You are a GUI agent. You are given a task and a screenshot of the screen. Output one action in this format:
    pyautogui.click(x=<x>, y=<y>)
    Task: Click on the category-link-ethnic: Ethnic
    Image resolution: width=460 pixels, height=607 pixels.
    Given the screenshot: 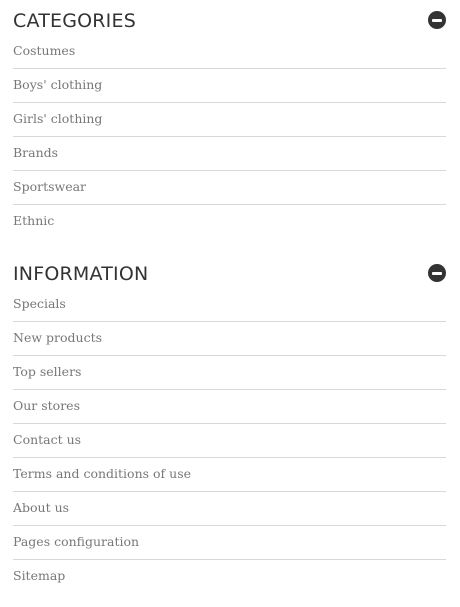 What is the action you would take?
    pyautogui.click(x=33, y=221)
    